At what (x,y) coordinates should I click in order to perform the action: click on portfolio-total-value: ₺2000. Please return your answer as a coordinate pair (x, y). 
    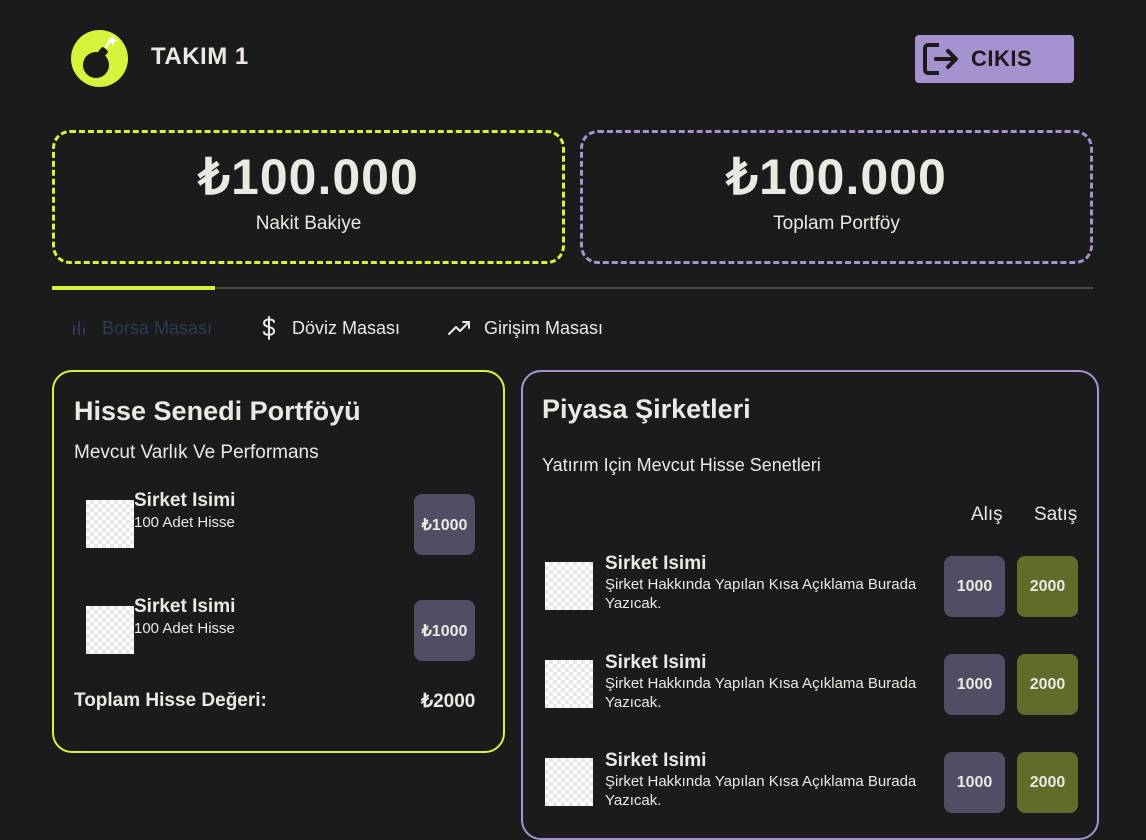
    Looking at the image, I should click on (448, 701).